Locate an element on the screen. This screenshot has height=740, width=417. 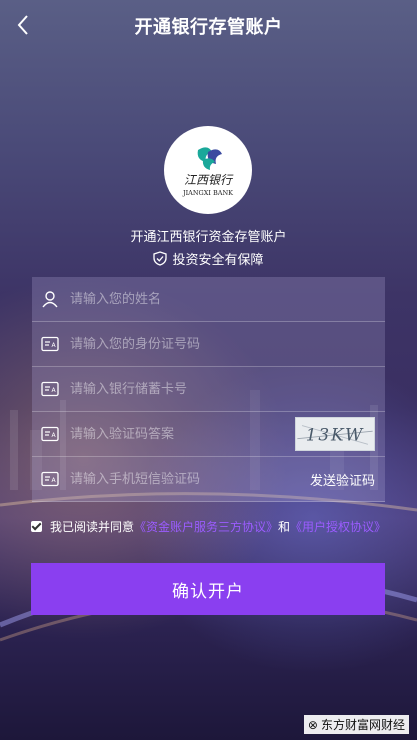
sms-icon: A is located at coordinates (50, 479).